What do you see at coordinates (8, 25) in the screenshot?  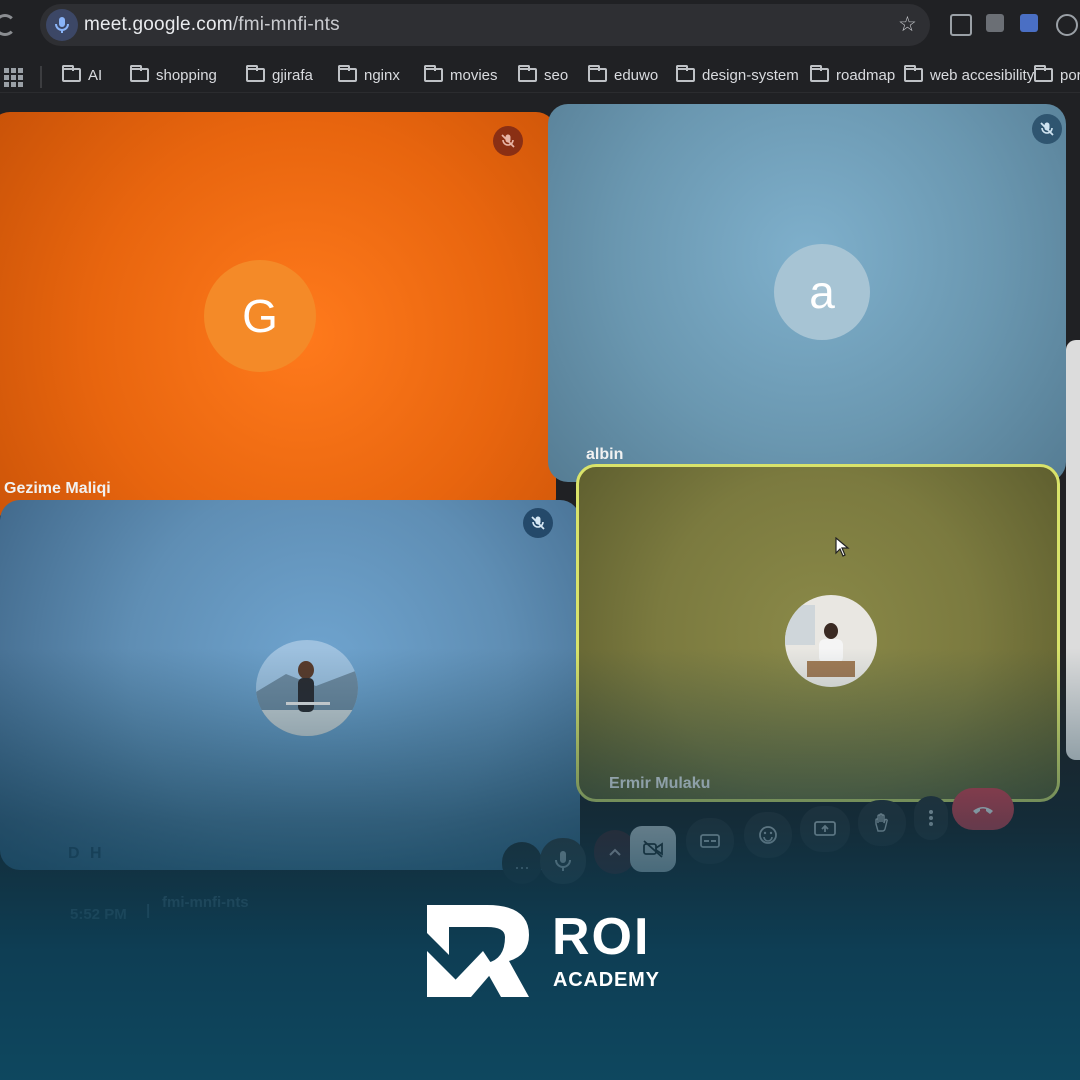 I see `reload-icon` at bounding box center [8, 25].